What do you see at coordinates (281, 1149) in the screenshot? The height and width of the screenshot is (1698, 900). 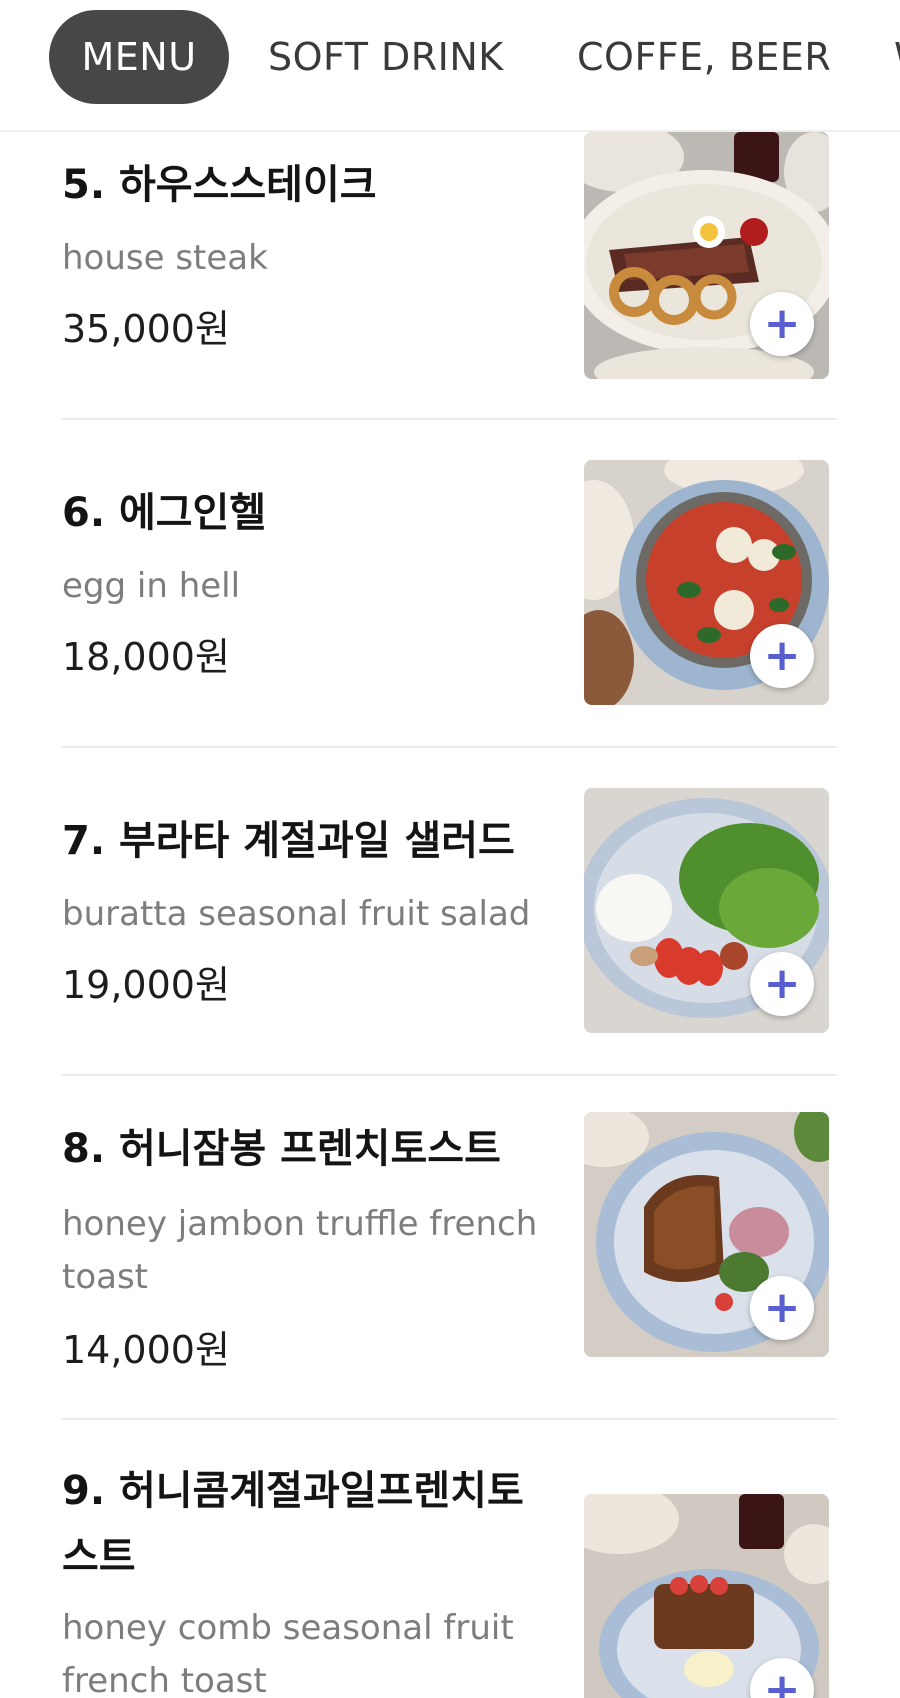 I see `item-name: 8. 허니잠봉 프렌치토스트` at bounding box center [281, 1149].